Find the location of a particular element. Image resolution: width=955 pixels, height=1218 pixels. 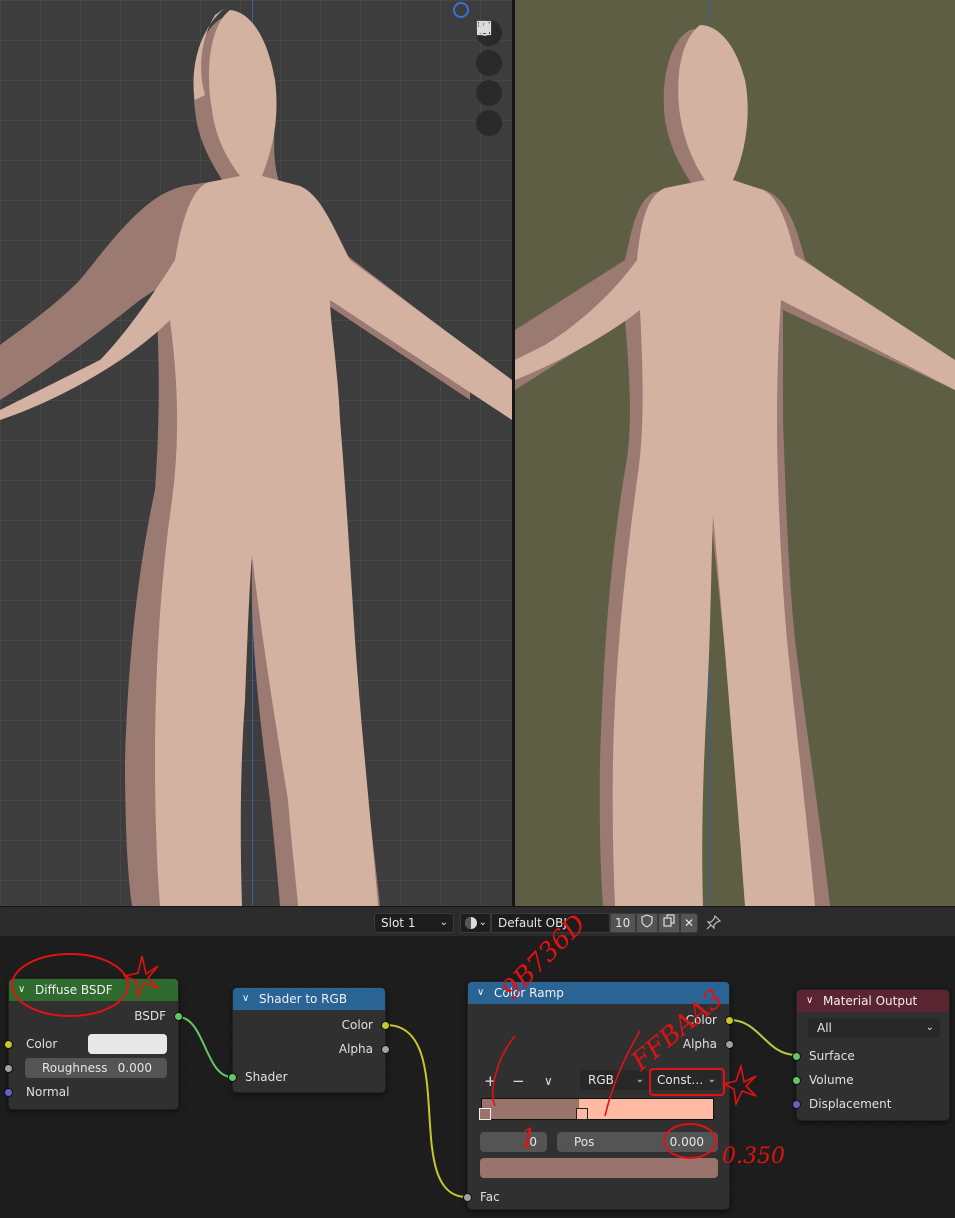

annotation-stop-note: 1 is located at coordinates (528, 1139).